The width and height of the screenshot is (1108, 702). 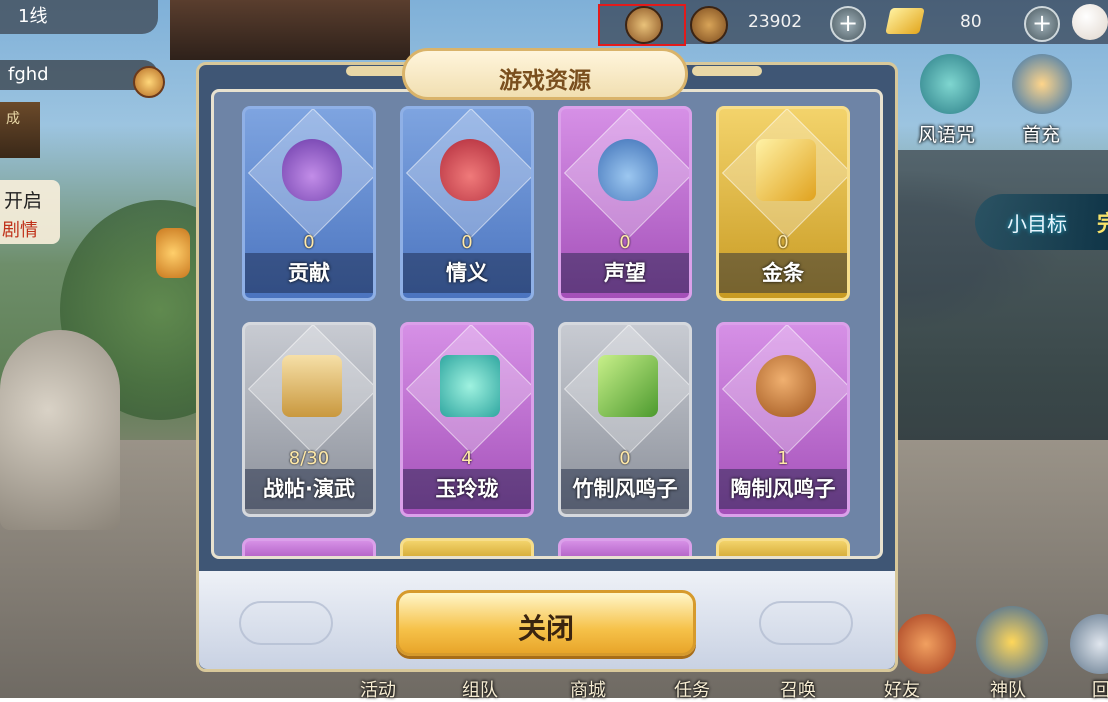 What do you see at coordinates (312, 170) in the screenshot?
I see `contribution-bag-icon` at bounding box center [312, 170].